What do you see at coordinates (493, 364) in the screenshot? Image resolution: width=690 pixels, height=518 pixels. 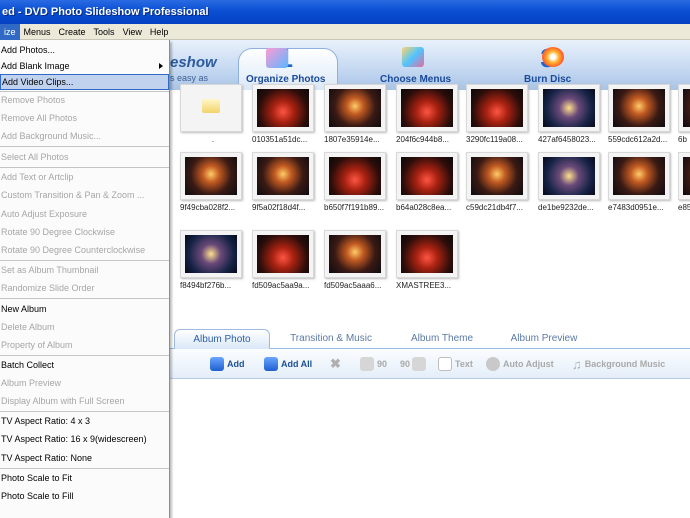 I see `auto-adjust-icon` at bounding box center [493, 364].